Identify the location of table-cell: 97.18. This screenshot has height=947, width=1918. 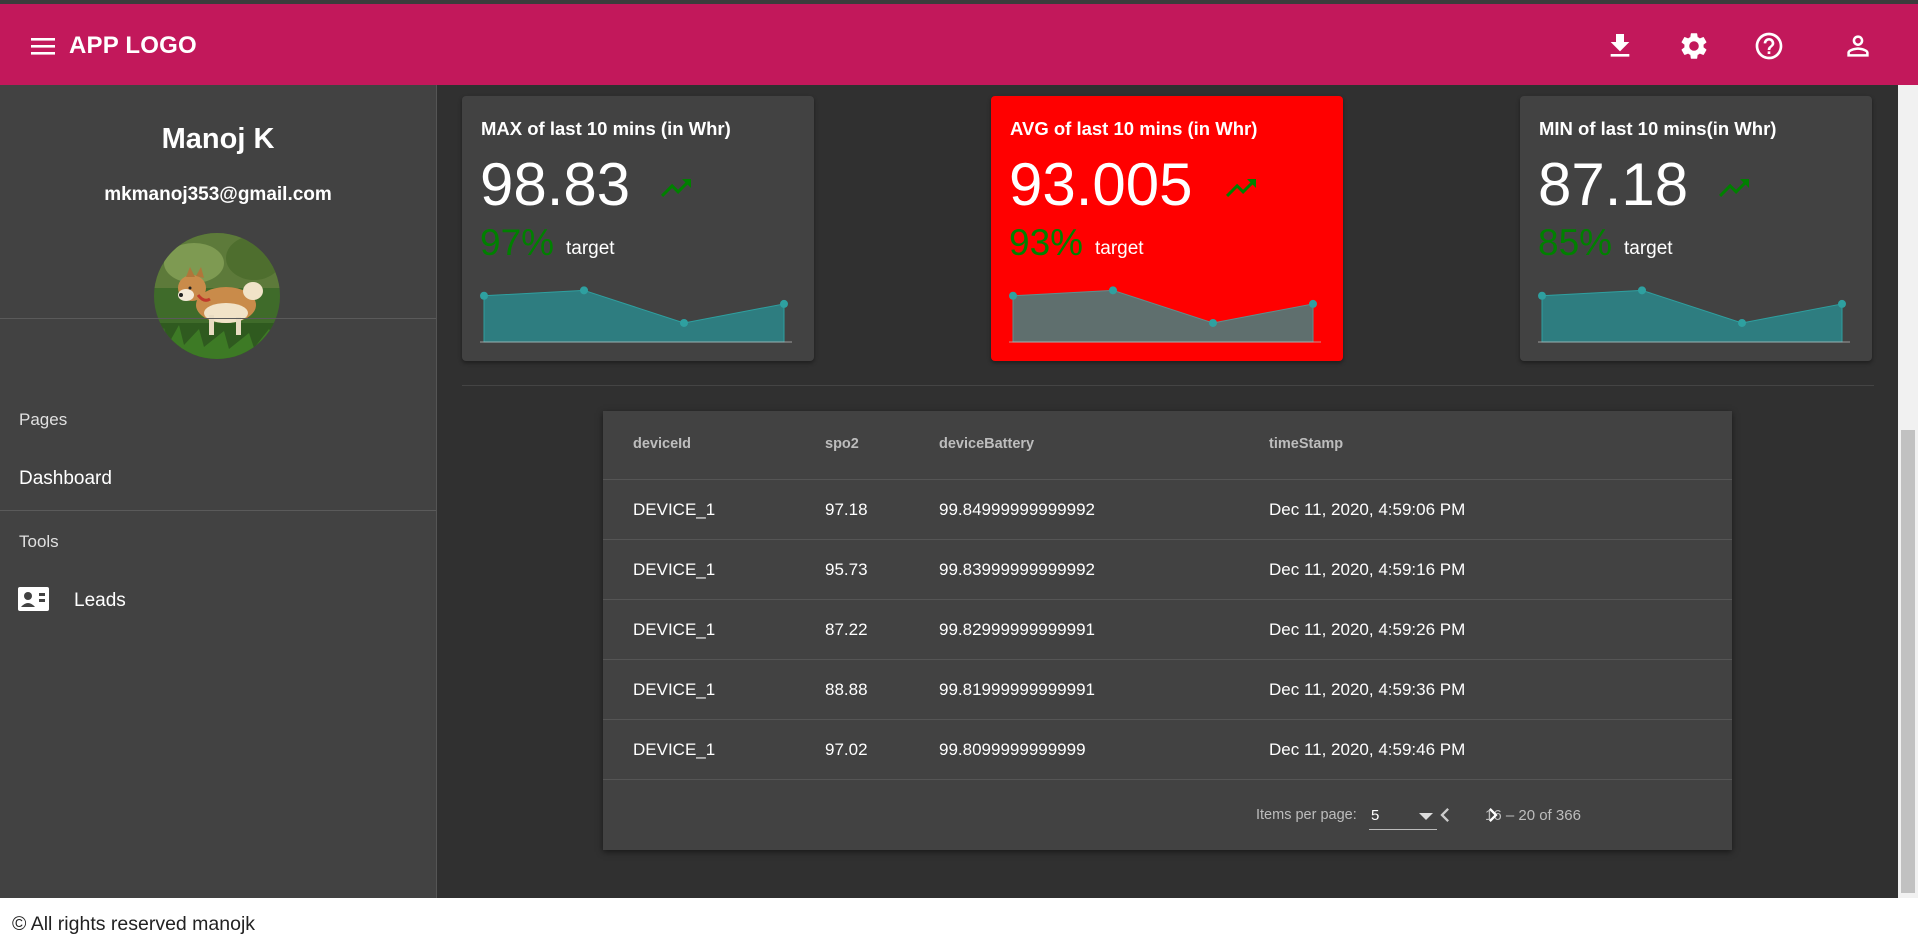
(846, 509).